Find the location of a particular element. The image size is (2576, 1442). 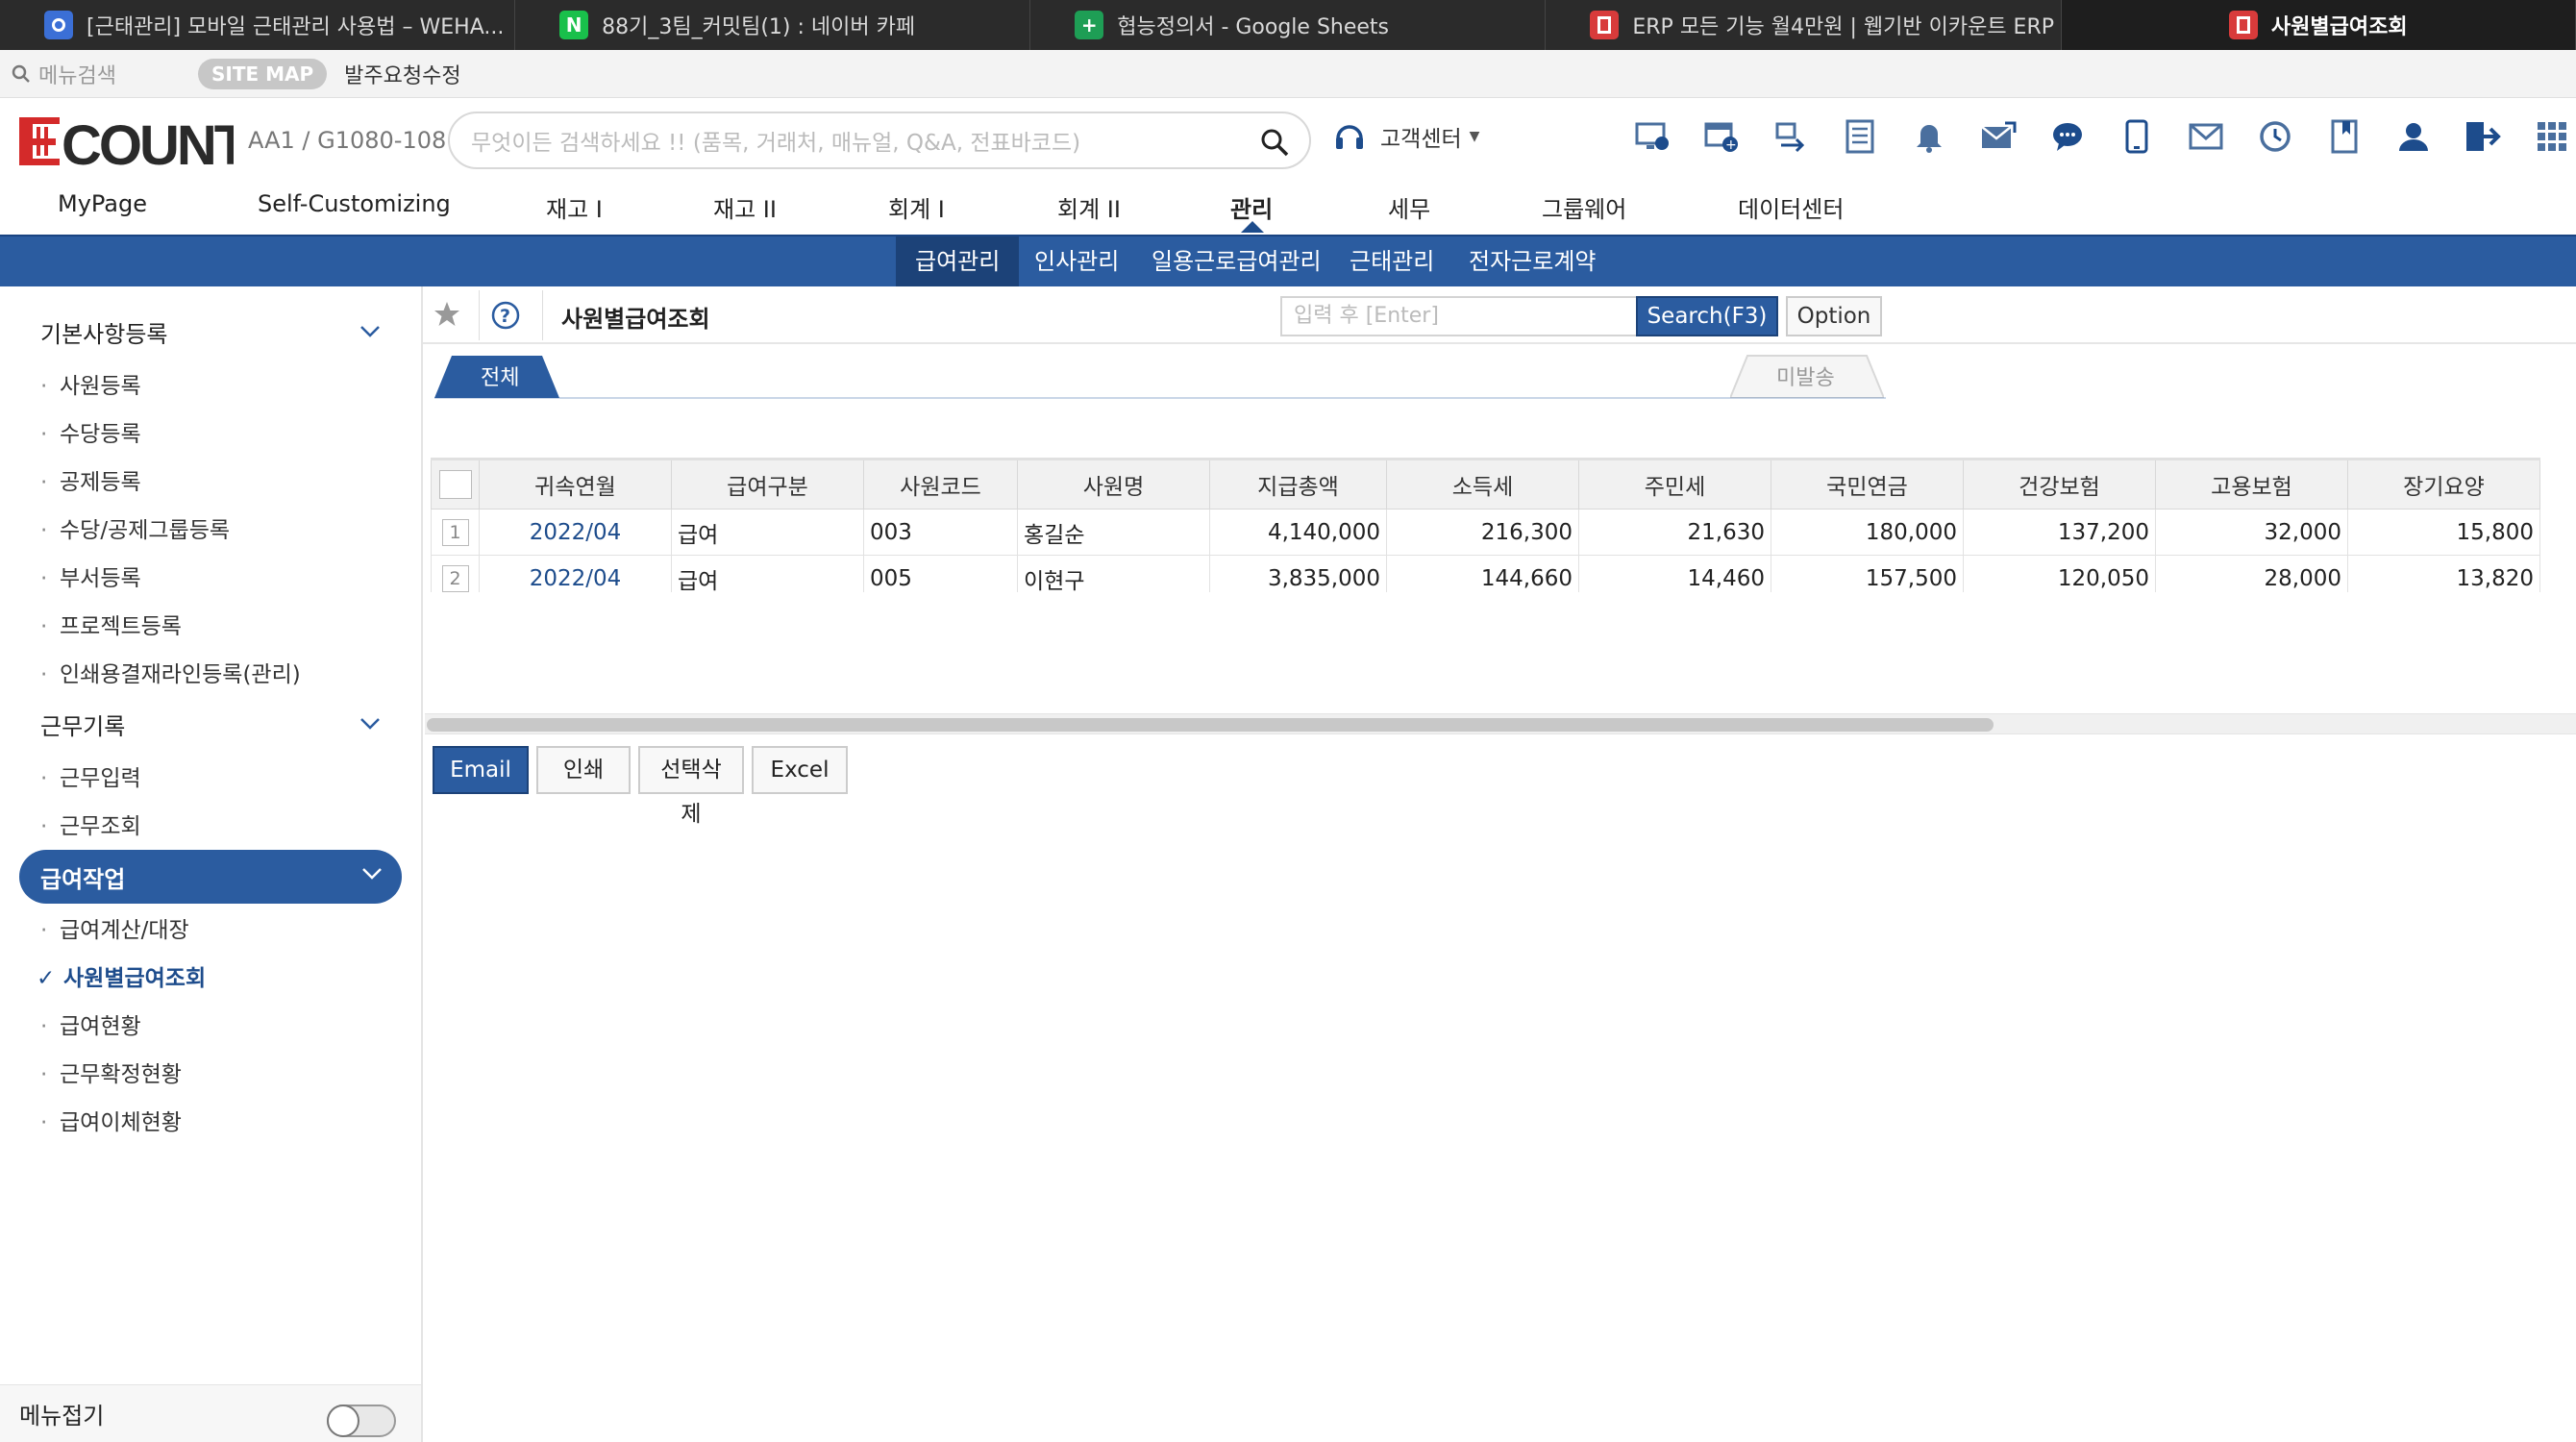

global-search-input: 무엇이든 검색하세요 !! (품목, 거래처, 매뉴얼, Q&A, 전표바코드) is located at coordinates (879, 140).